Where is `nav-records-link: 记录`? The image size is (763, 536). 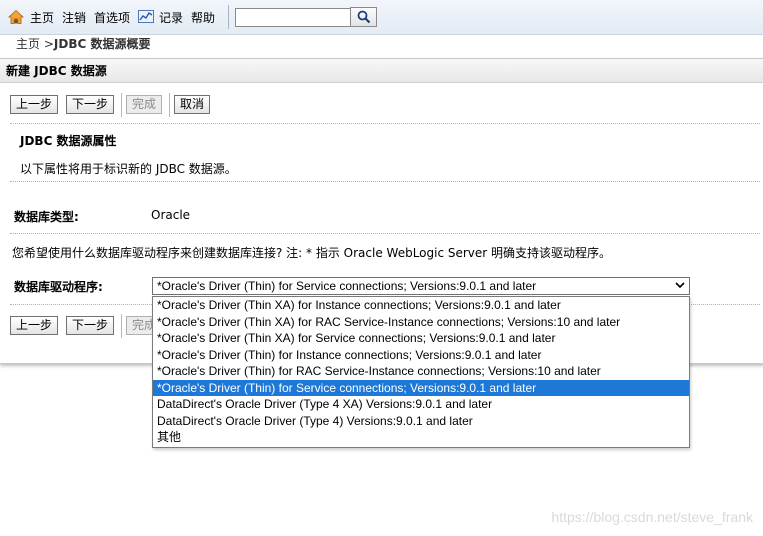 nav-records-link: 记录 is located at coordinates (171, 18).